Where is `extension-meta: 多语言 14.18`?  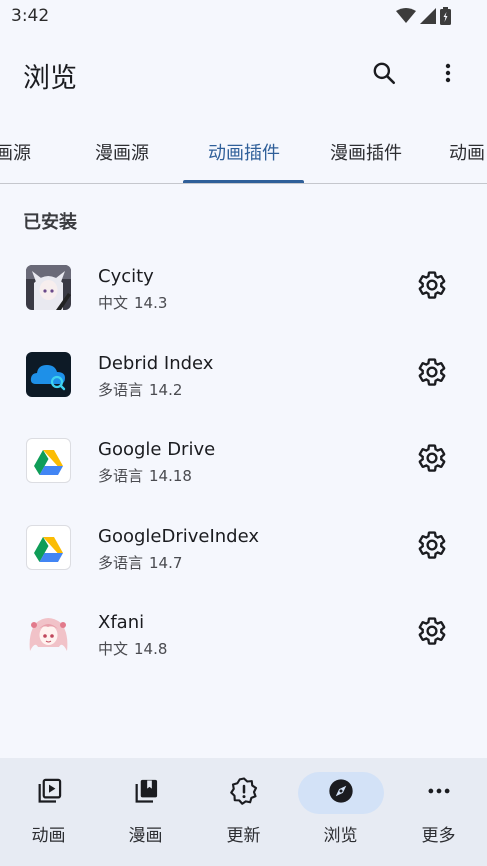 extension-meta: 多语言 14.18 is located at coordinates (145, 475).